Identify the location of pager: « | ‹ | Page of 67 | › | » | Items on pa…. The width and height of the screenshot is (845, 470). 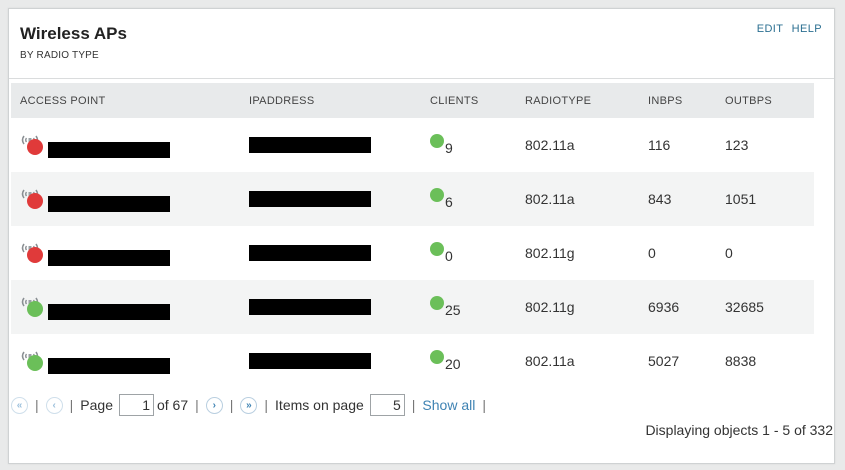
(252, 405).